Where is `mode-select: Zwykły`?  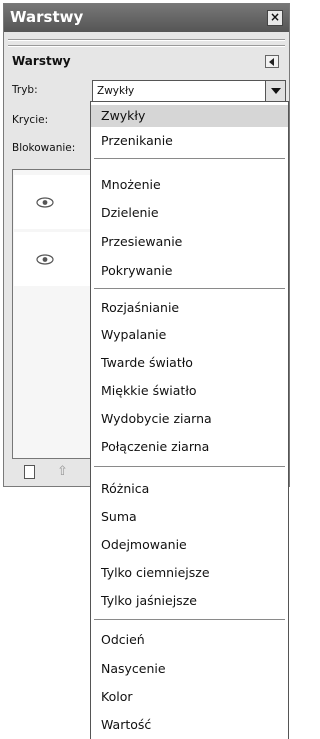
mode-select: Zwykły is located at coordinates (189, 91).